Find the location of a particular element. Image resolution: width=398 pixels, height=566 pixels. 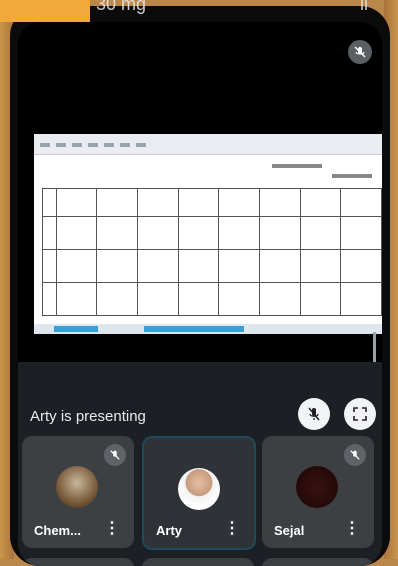

mute-button is located at coordinates (314, 414).